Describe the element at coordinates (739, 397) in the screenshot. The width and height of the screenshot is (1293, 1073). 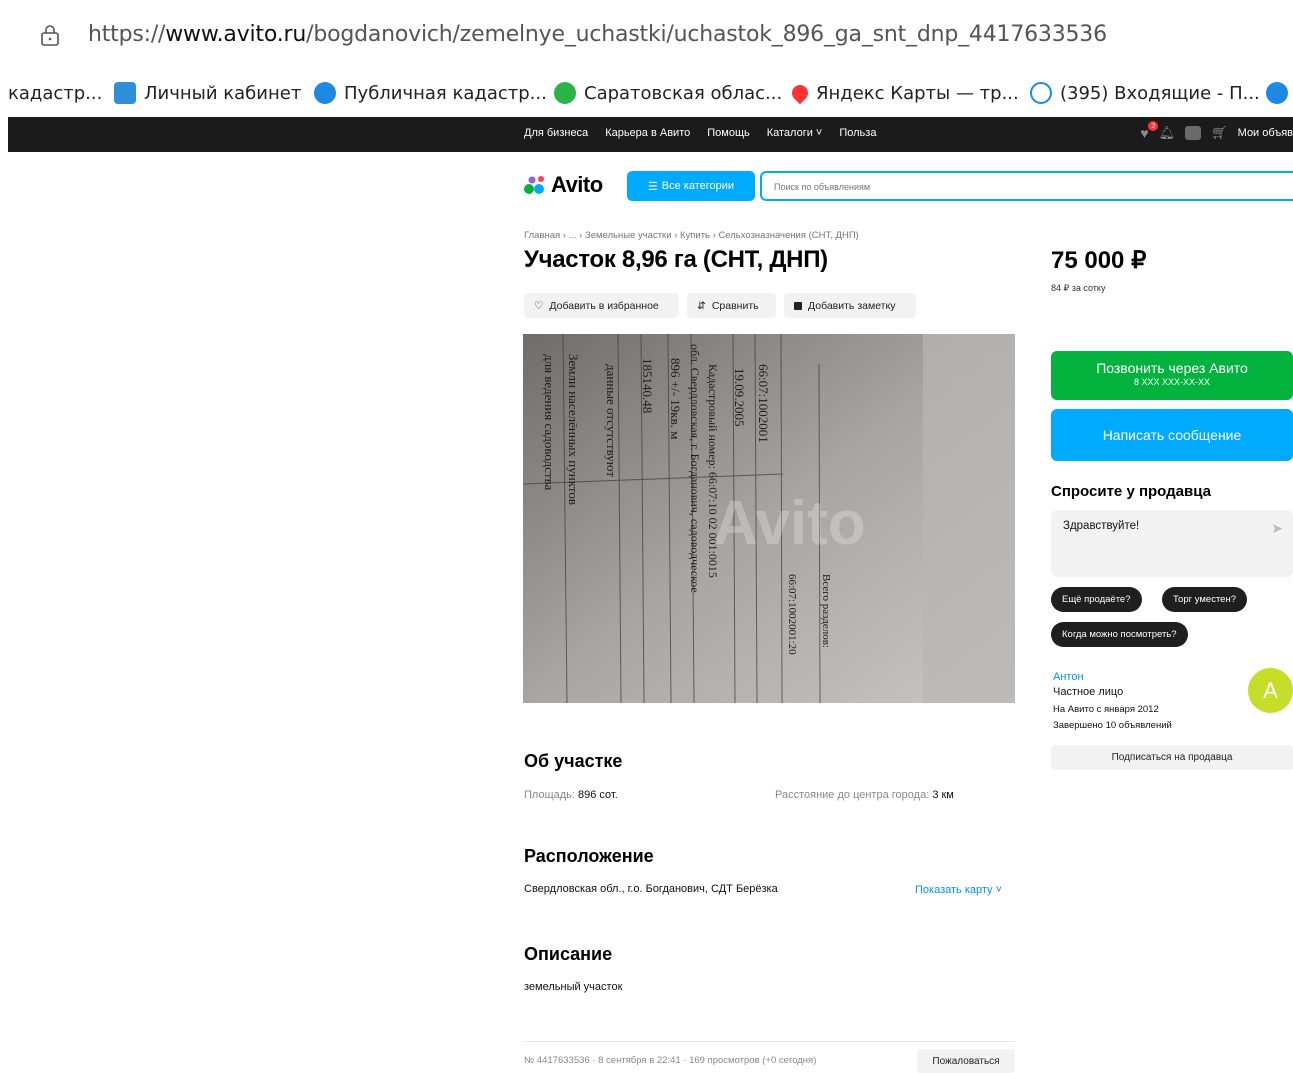
I see `photo-text-line: 19.09.2005` at that location.